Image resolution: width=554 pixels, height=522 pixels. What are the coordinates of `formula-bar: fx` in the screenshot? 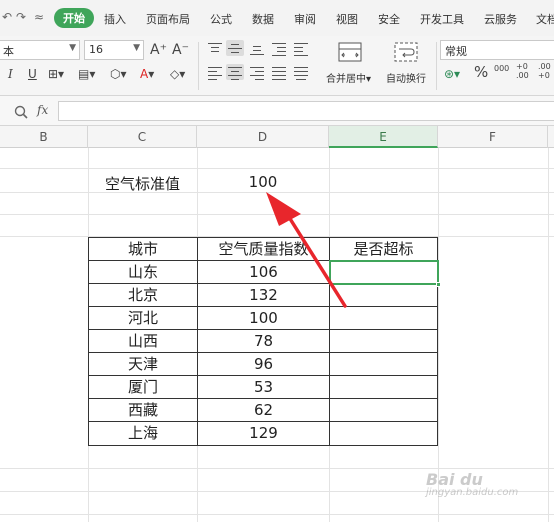 It's located at (277, 111).